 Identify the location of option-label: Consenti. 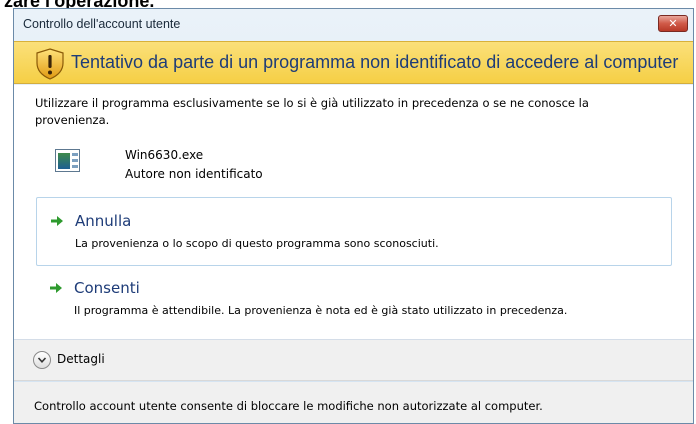
(107, 288).